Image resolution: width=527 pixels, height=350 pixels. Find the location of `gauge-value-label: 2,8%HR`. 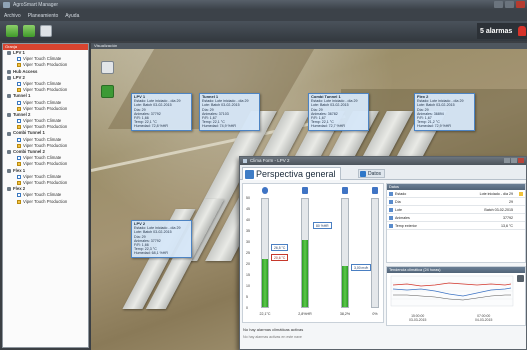

gauge-value-label: 2,8%HR is located at coordinates (305, 314).